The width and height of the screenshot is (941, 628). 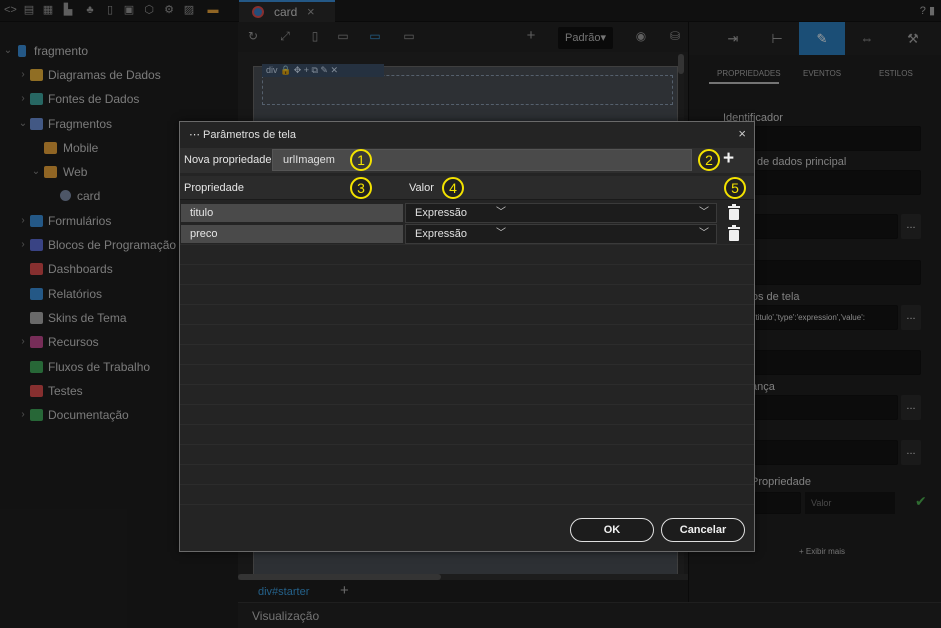 What do you see at coordinates (421, 188) in the screenshot?
I see `header-valor: Valor` at bounding box center [421, 188].